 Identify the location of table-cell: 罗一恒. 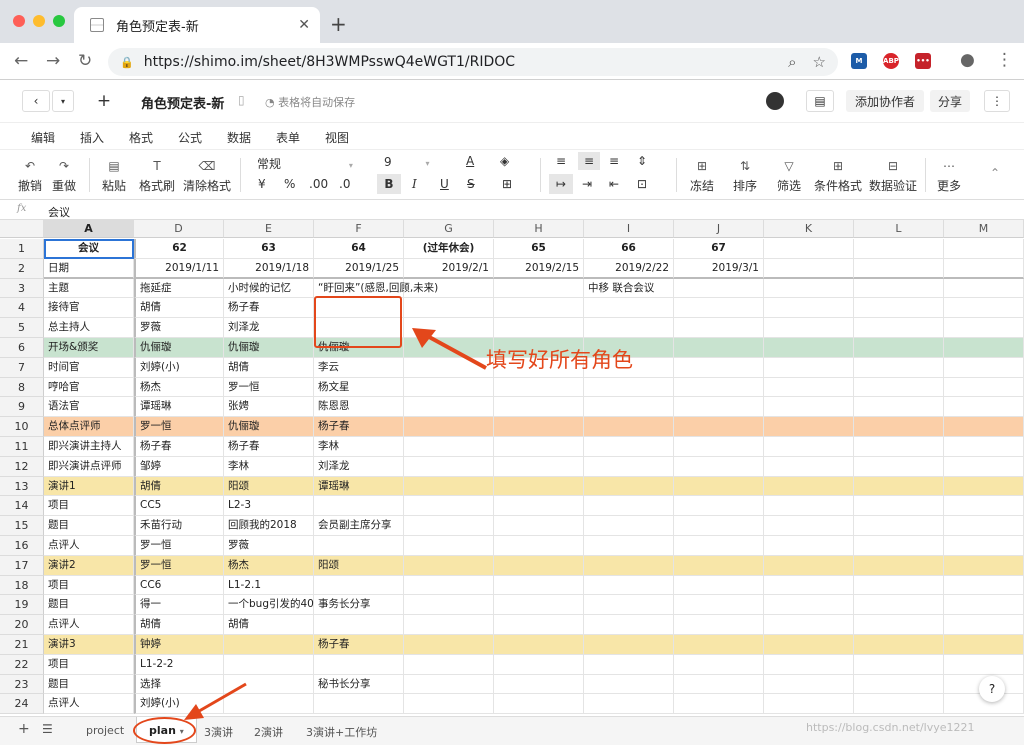
(179, 565).